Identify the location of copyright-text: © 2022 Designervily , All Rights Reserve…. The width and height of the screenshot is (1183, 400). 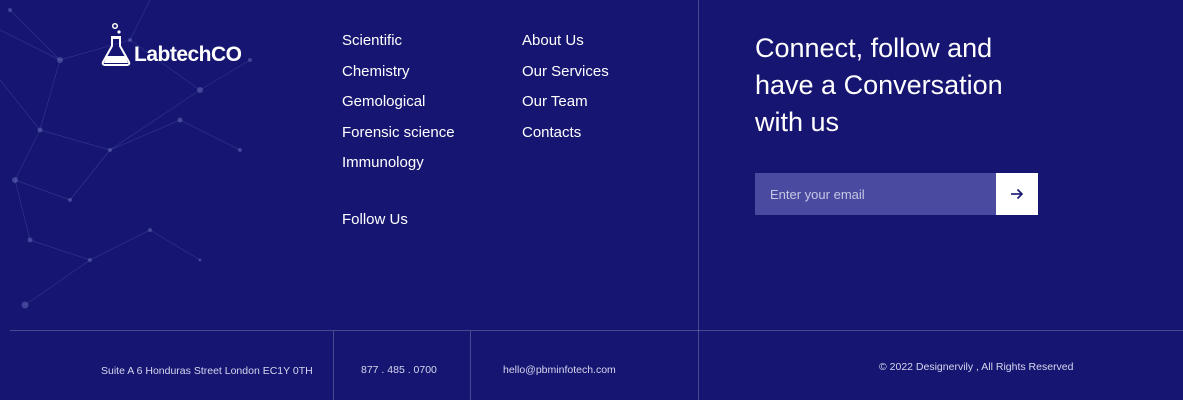
(976, 367).